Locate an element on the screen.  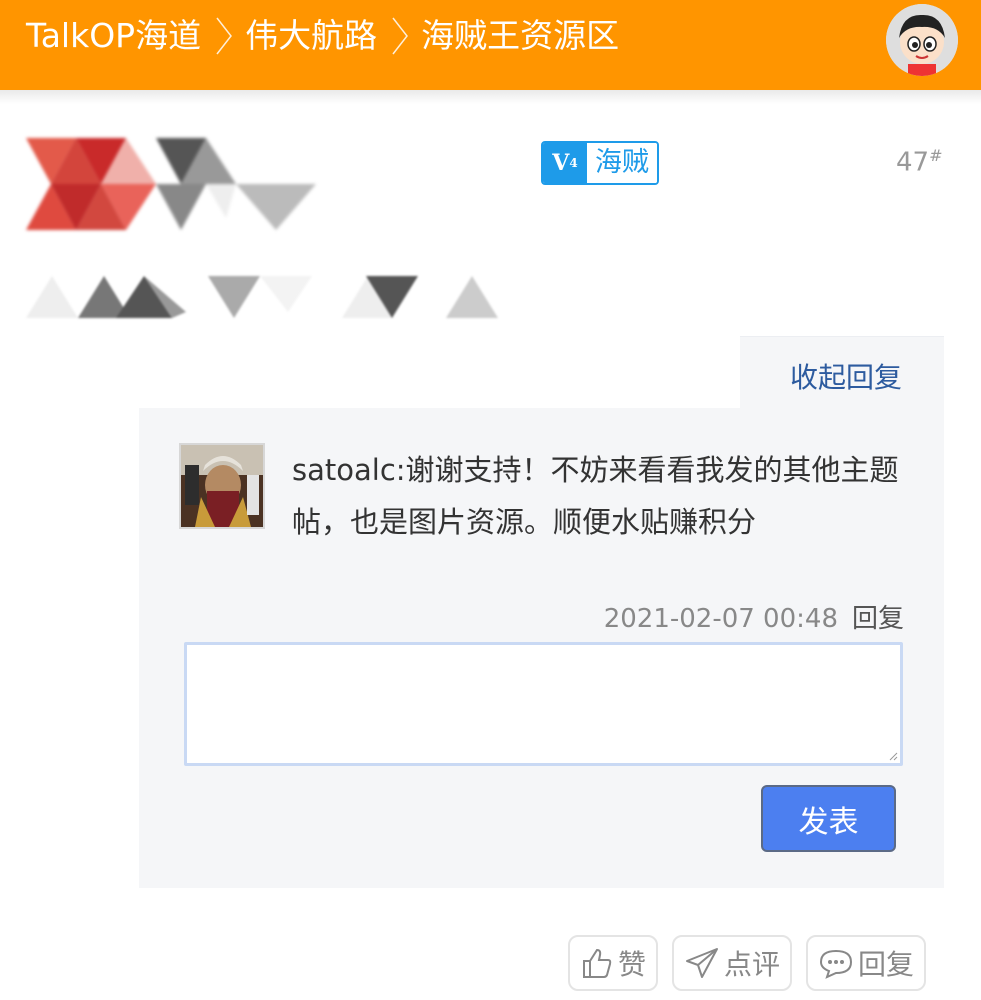
user-avatar is located at coordinates (922, 40).